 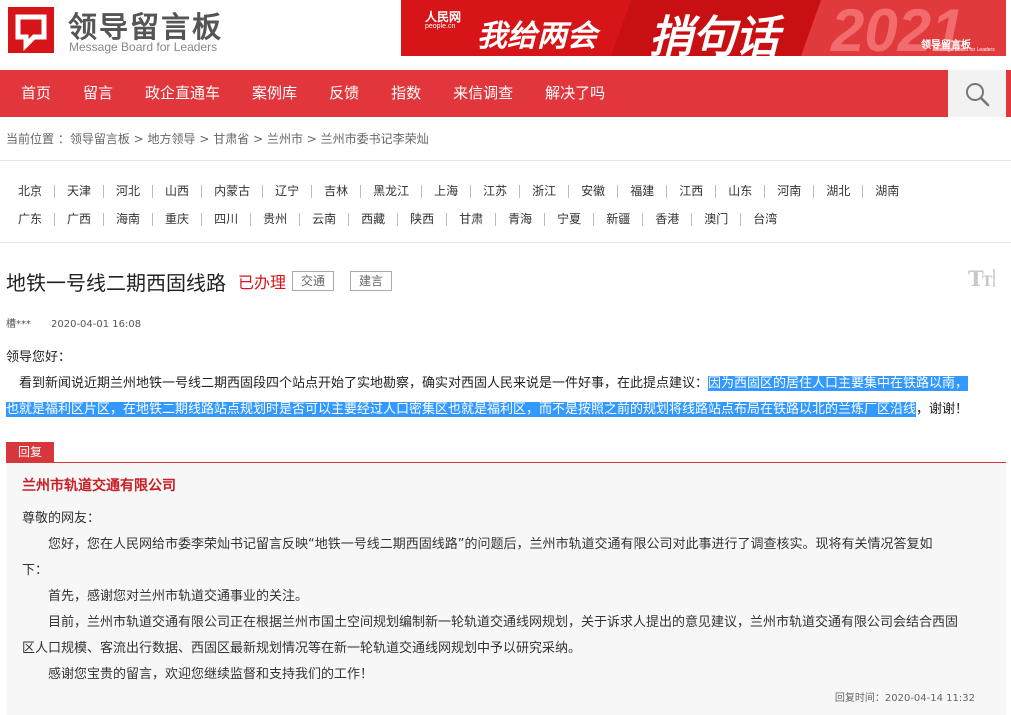 What do you see at coordinates (96, 324) in the screenshot?
I see `message-date: 2020-04-01 16:08` at bounding box center [96, 324].